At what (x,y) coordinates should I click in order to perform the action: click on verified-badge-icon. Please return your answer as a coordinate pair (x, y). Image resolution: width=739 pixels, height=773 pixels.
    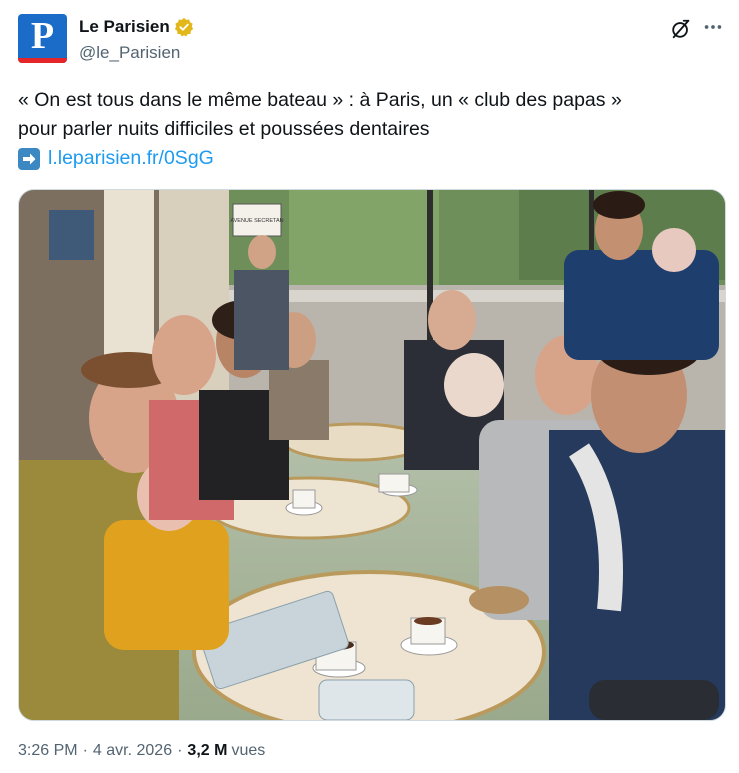
    Looking at the image, I should click on (184, 27).